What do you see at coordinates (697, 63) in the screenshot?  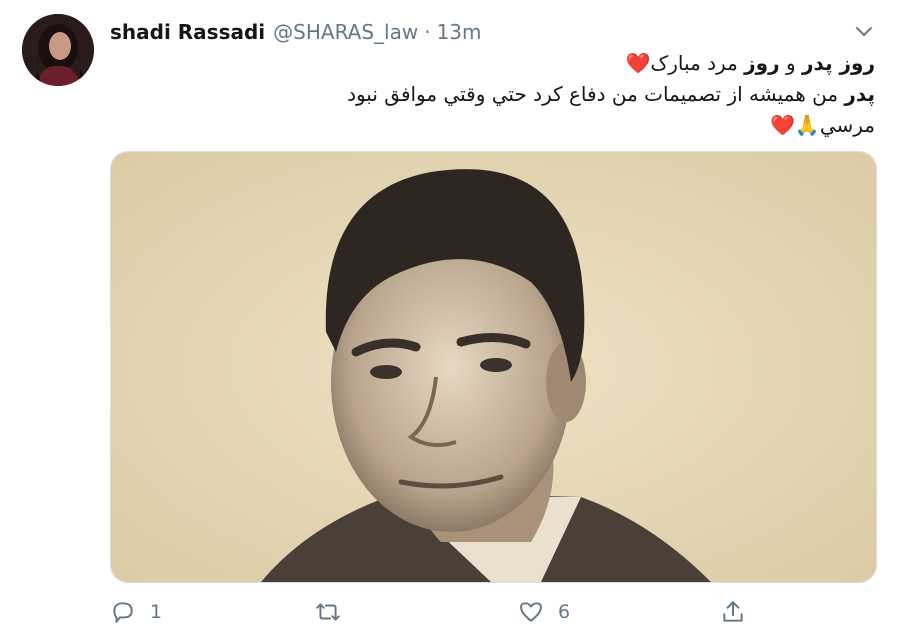 I see `text-segment: مرد مبارک` at bounding box center [697, 63].